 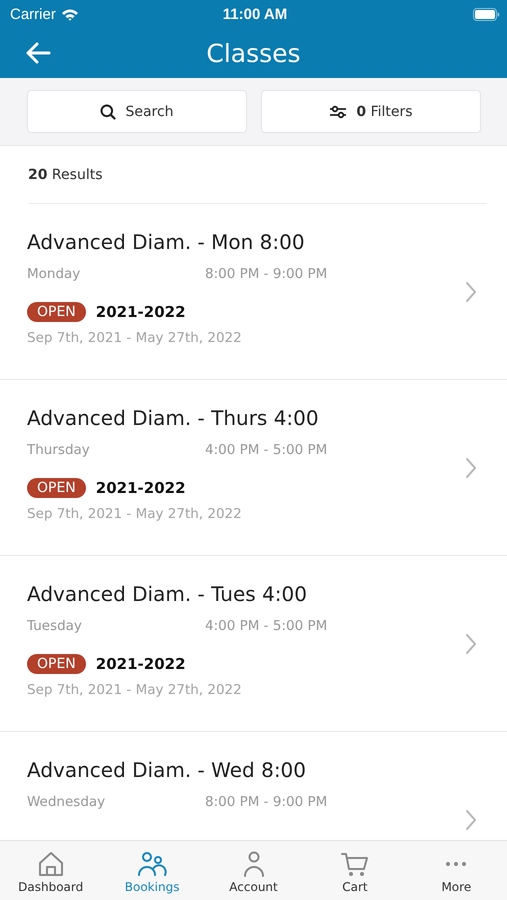 What do you see at coordinates (51, 870) in the screenshot?
I see `tab-bar-item: Dashboard` at bounding box center [51, 870].